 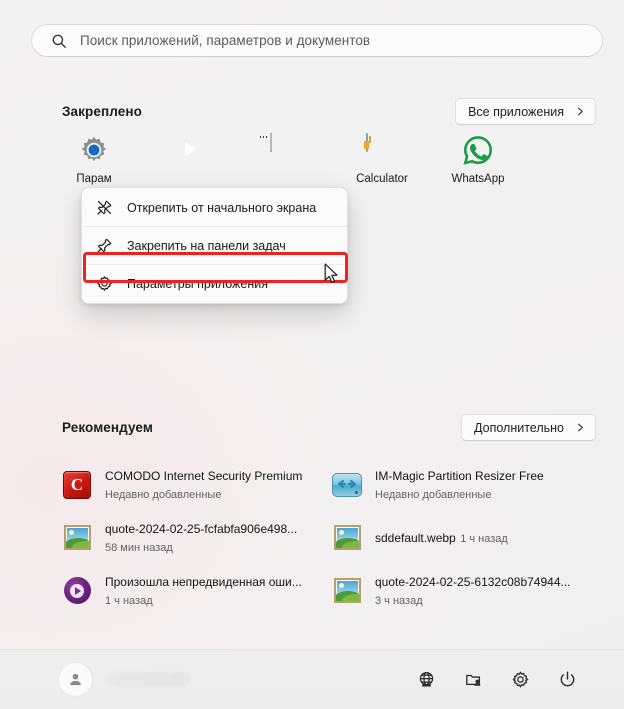 What do you see at coordinates (496, 680) in the screenshot?
I see `system-buttons` at bounding box center [496, 680].